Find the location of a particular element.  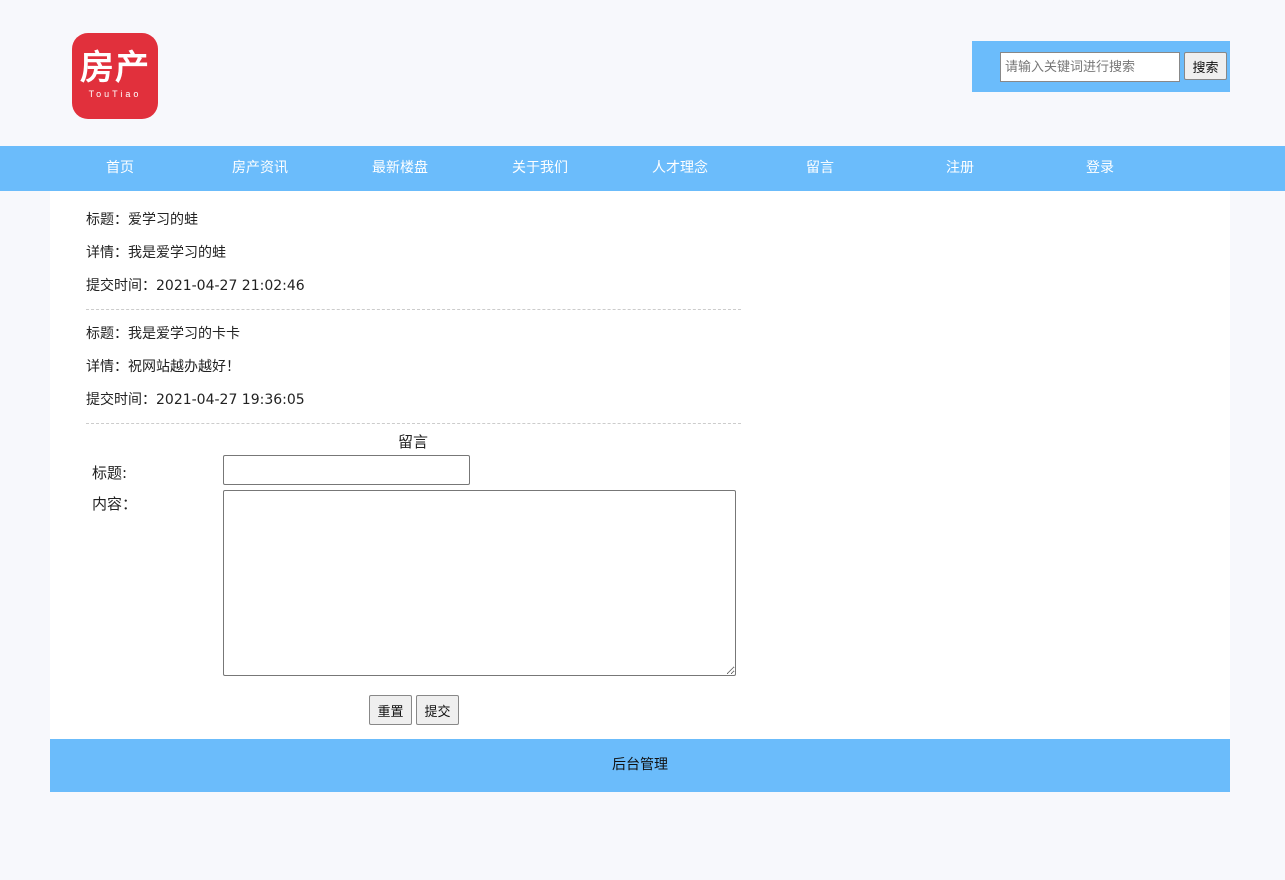

nav-item-new-properties: 最新楼盘 is located at coordinates (400, 168).